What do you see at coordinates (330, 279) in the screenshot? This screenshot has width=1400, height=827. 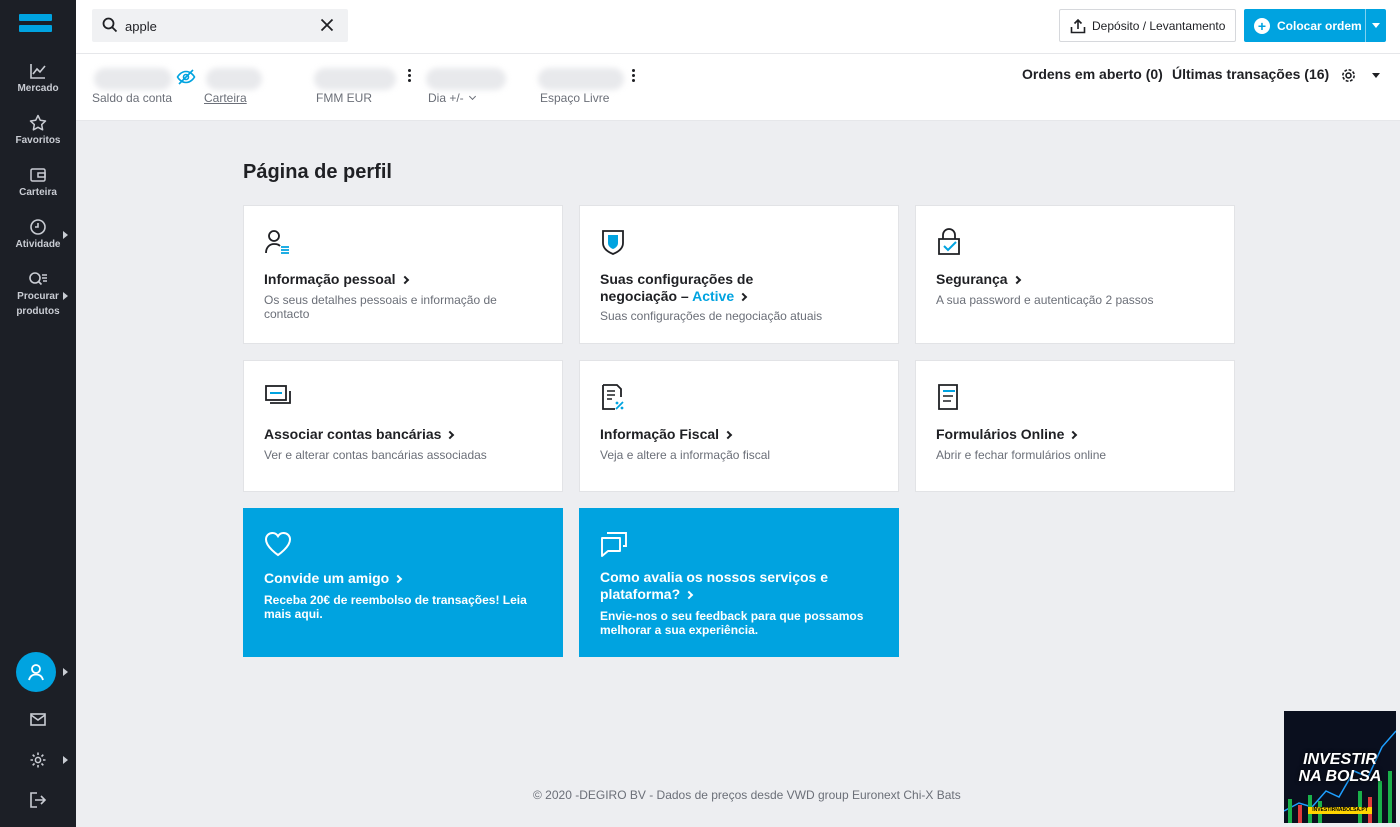 I see `card-title-text: Informação pessoal` at bounding box center [330, 279].